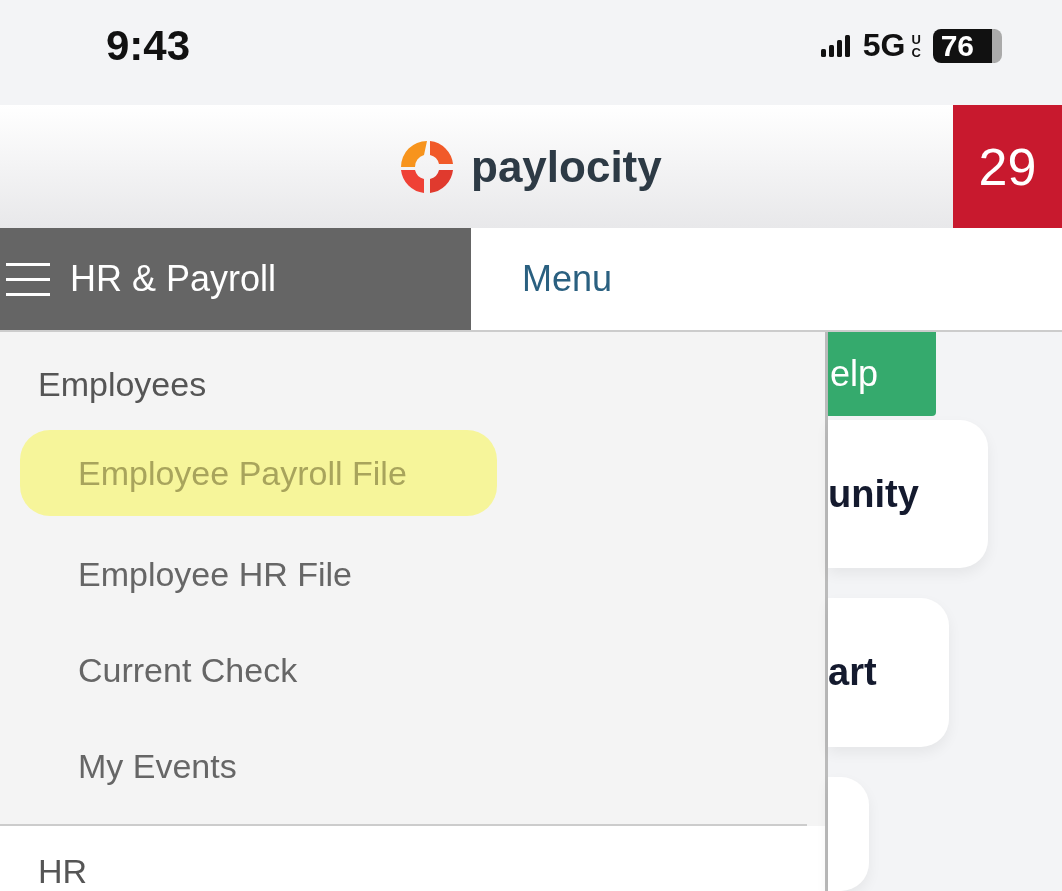  I want to click on network-label: 5G, so click(884, 45).